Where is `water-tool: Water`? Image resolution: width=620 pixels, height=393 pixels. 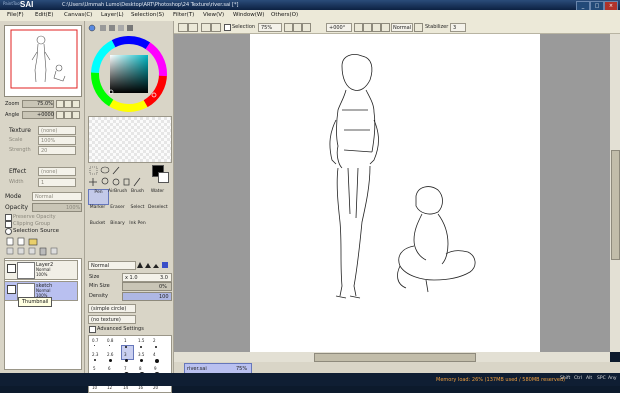 water-tool: Water is located at coordinates (157, 196).